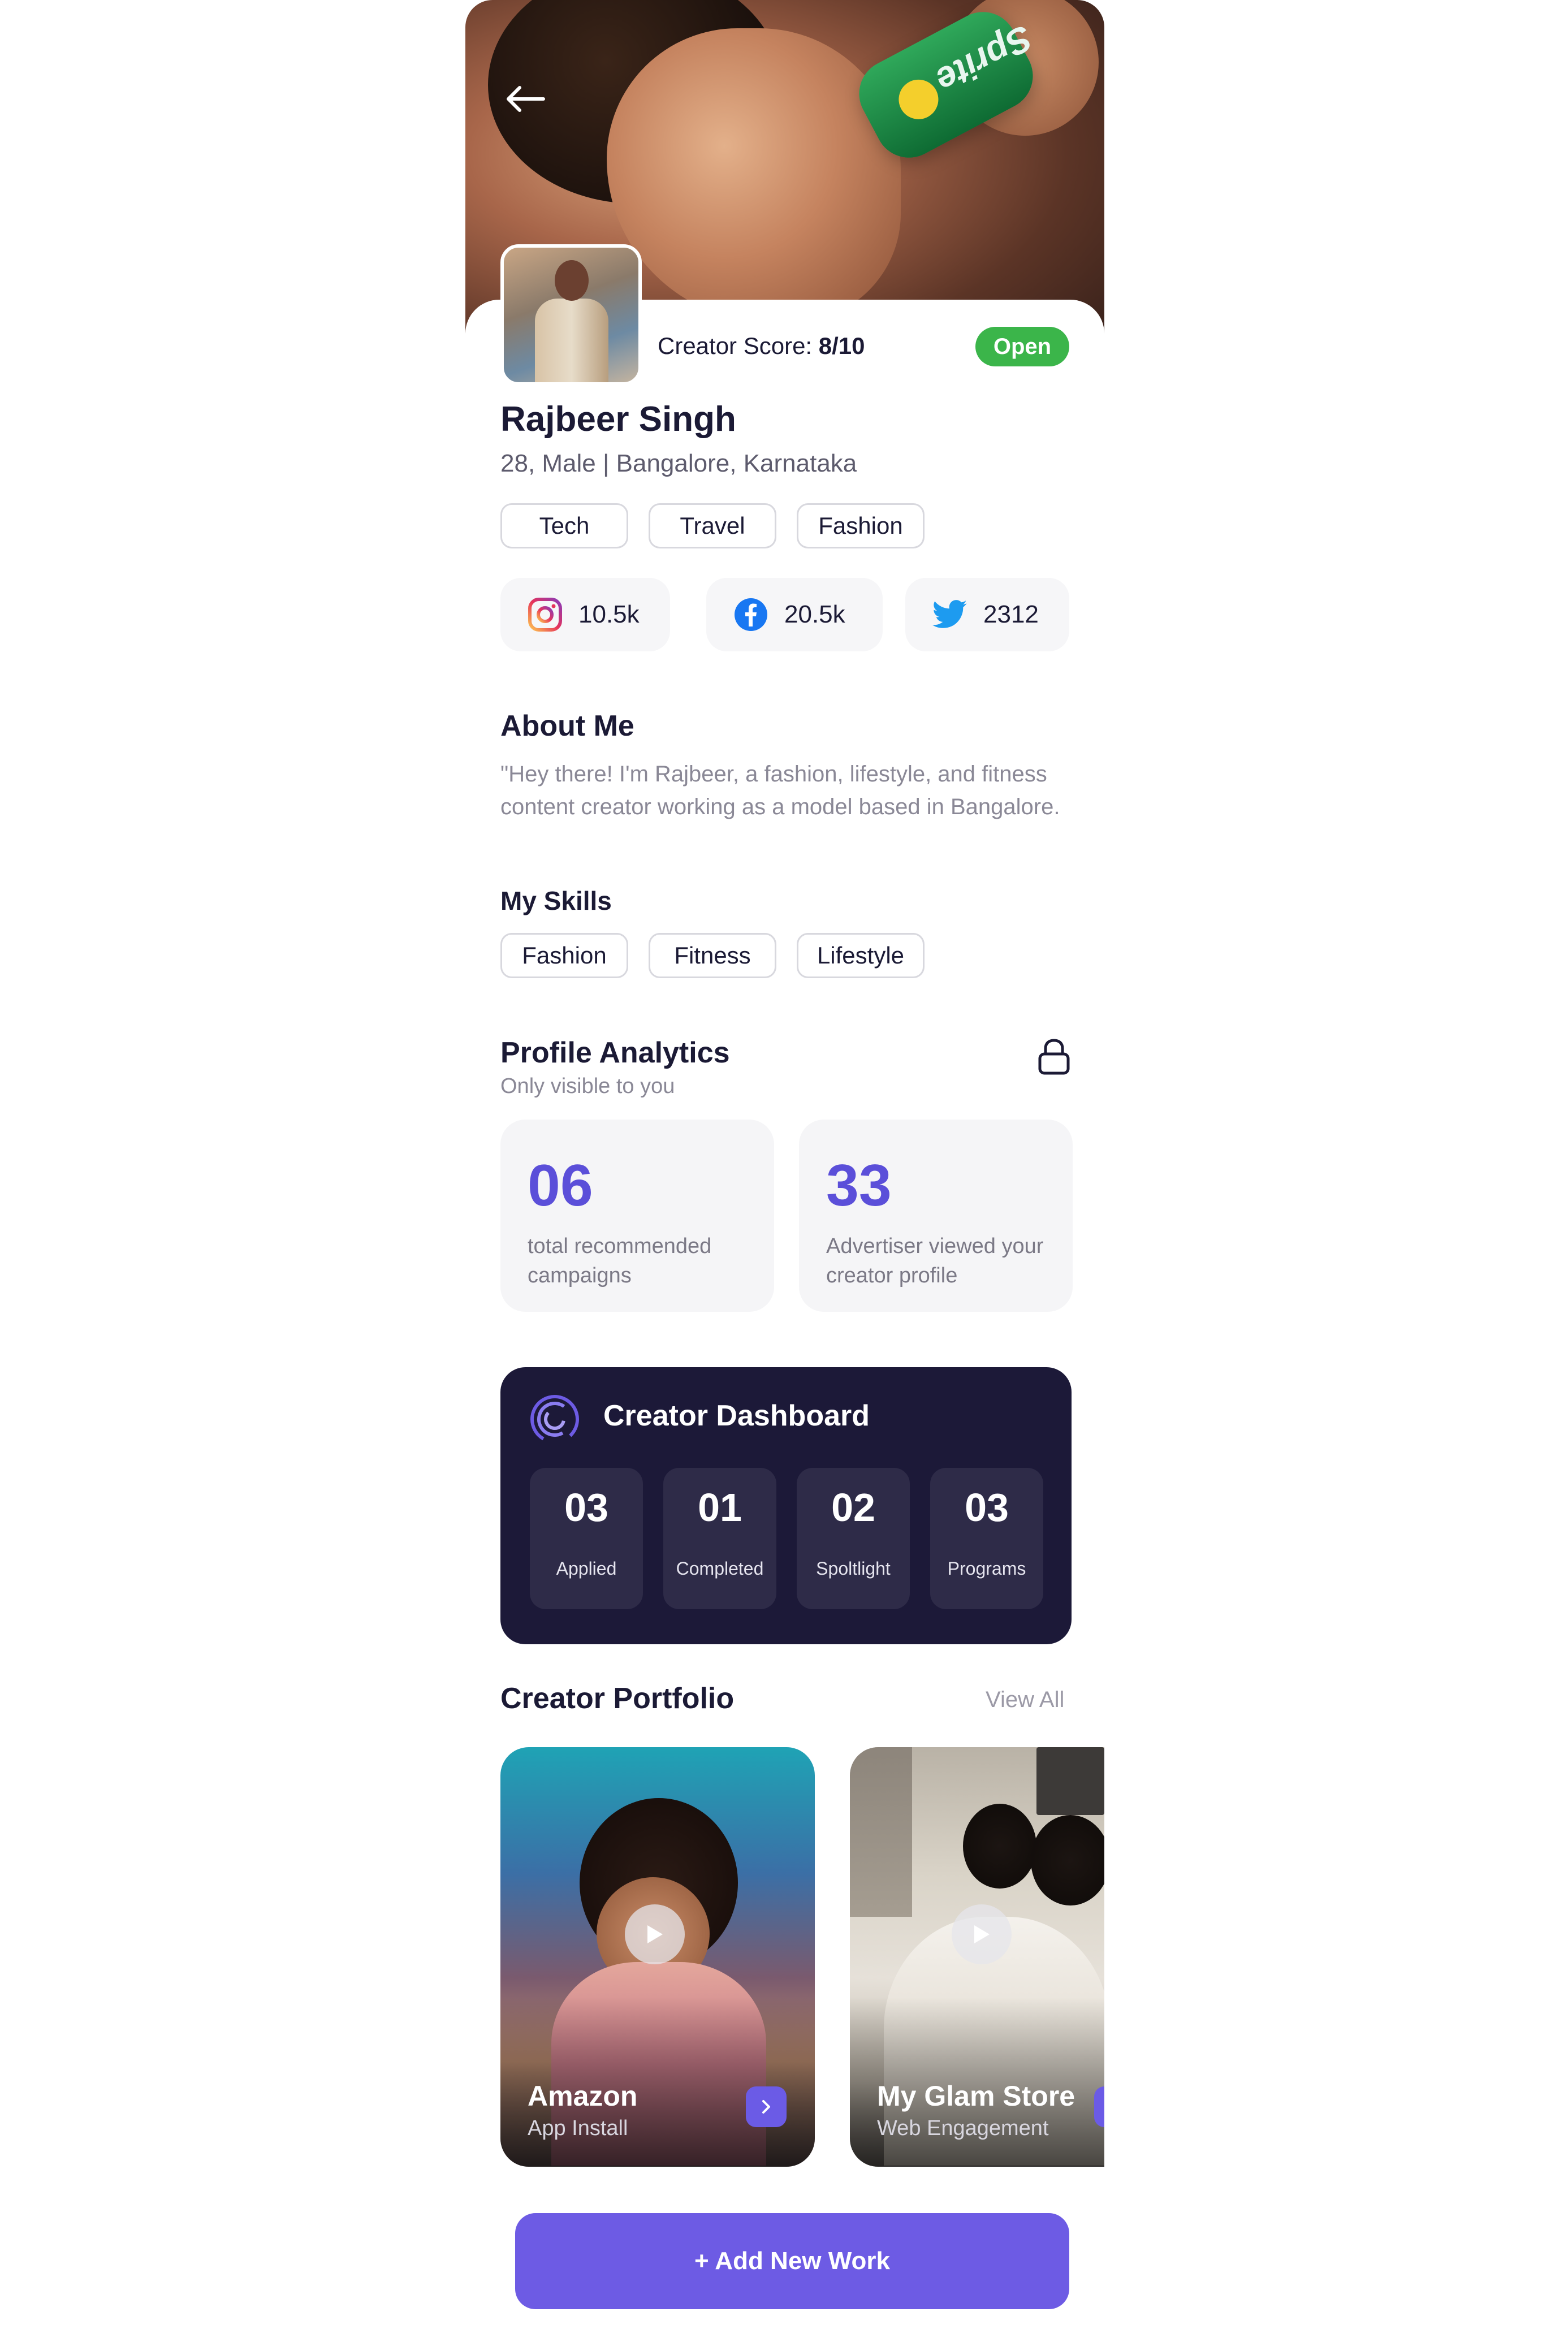 Image resolution: width=1568 pixels, height=2329 pixels. I want to click on tile-label: Completed, so click(720, 1568).